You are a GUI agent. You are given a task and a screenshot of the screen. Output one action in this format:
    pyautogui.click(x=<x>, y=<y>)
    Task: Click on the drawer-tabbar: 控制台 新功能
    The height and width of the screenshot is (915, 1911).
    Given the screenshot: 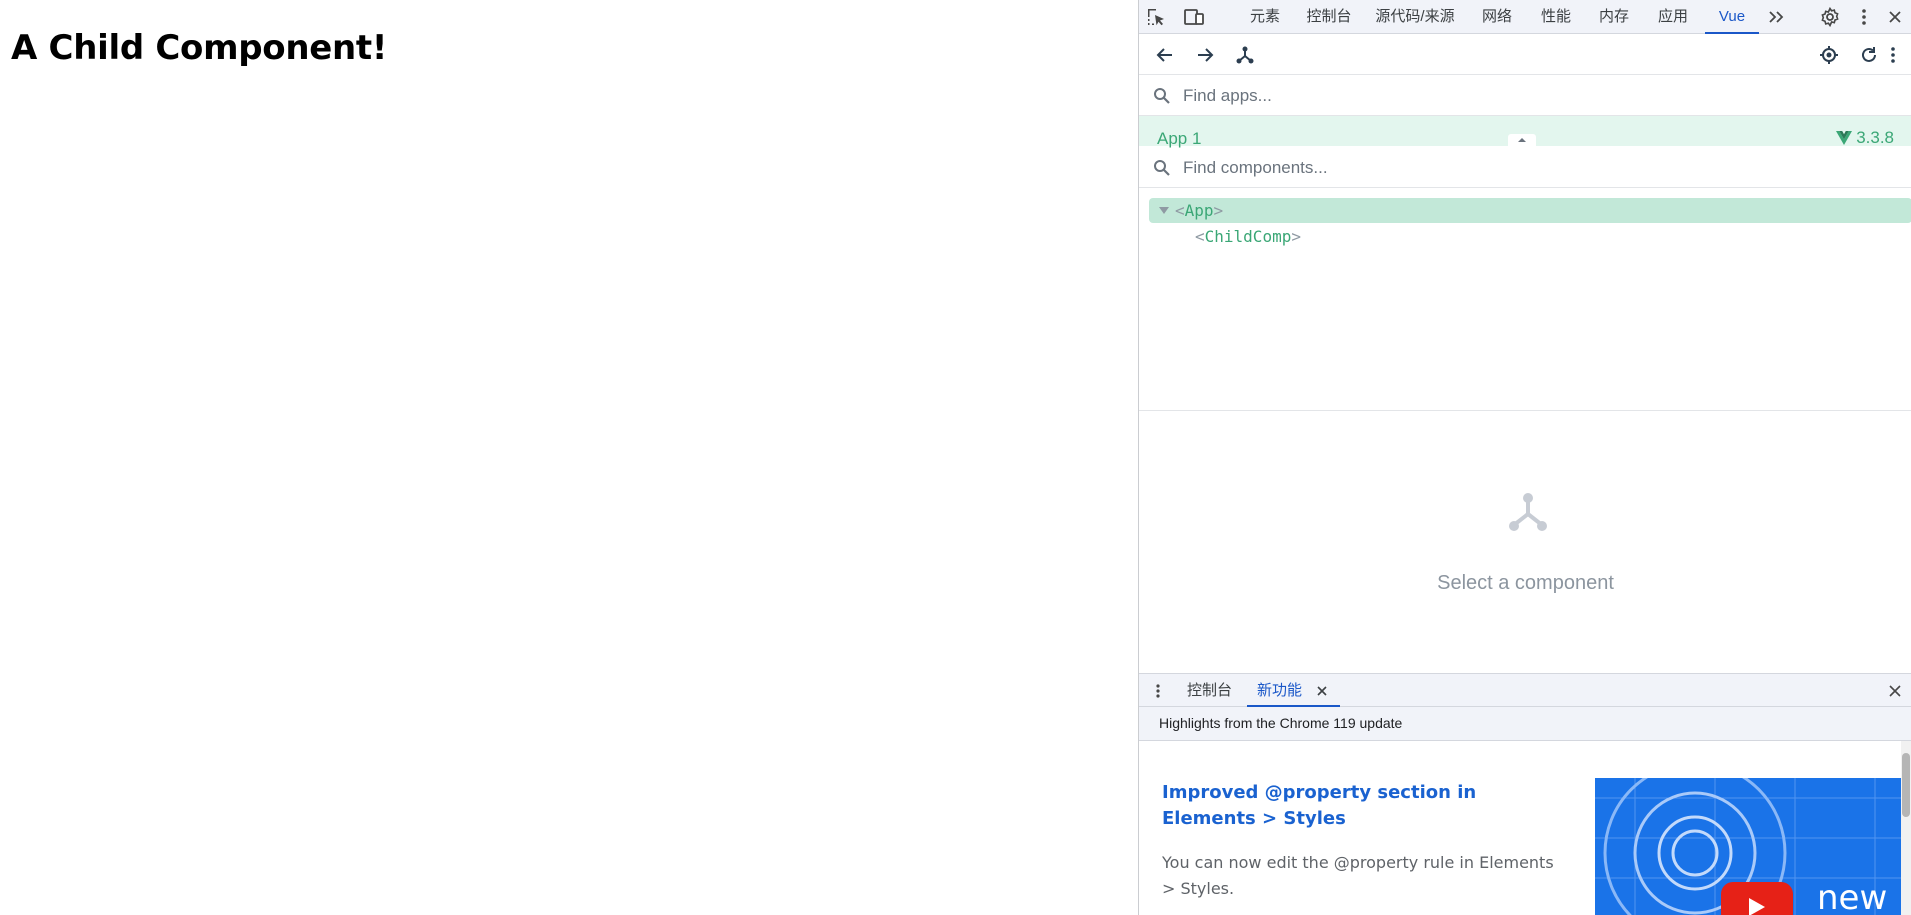 What is the action you would take?
    pyautogui.click(x=1525, y=690)
    